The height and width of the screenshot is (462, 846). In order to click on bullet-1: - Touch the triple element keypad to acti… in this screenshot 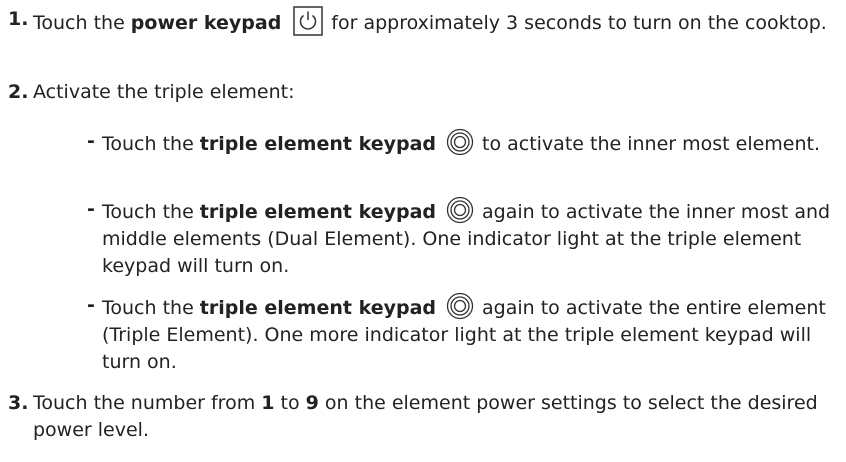, I will do `click(460, 143)`.